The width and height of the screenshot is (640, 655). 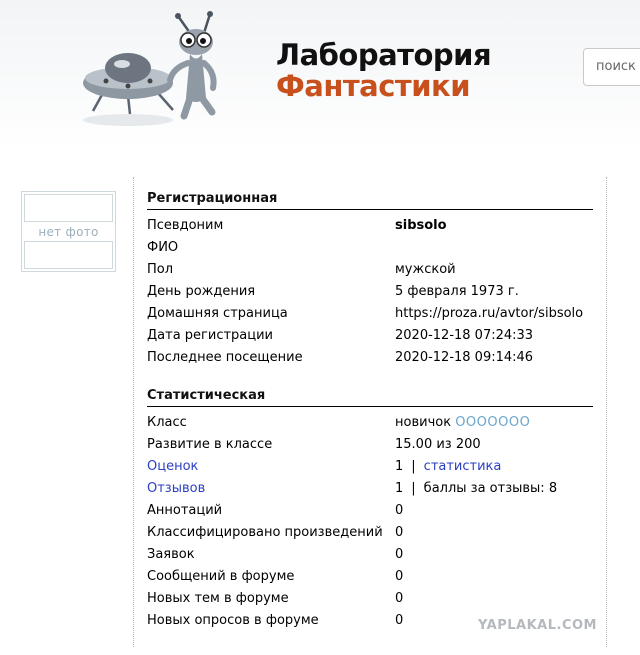 I want to click on row-value: sibsolo, so click(x=421, y=225).